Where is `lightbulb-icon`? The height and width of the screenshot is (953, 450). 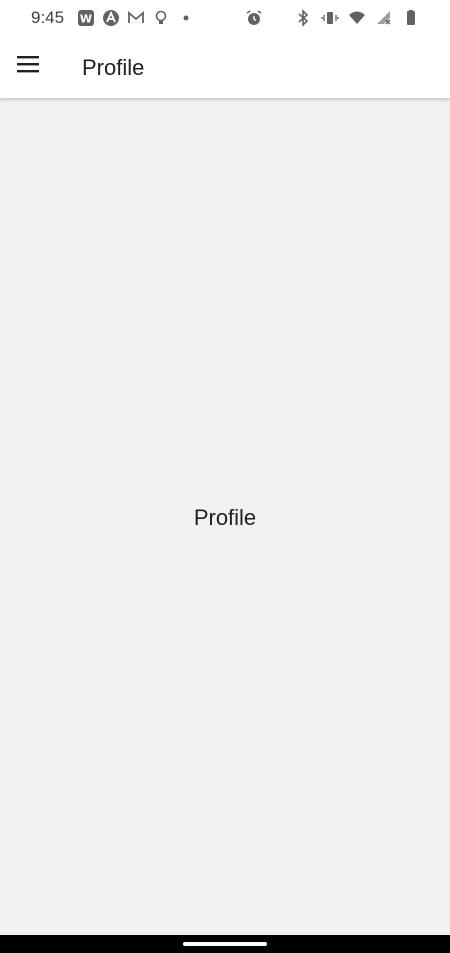 lightbulb-icon is located at coordinates (160, 17).